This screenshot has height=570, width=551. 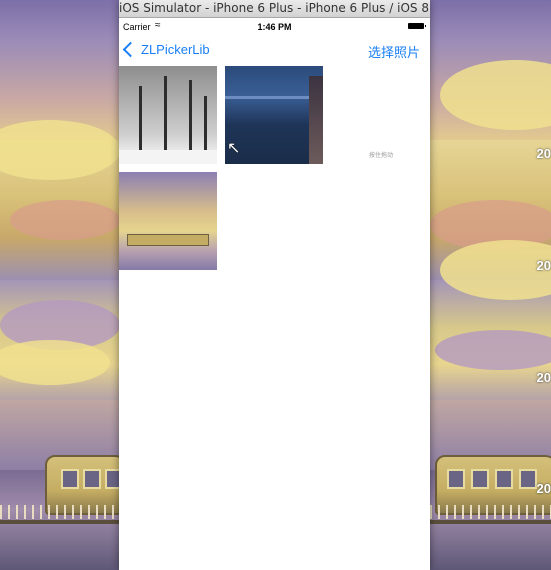 What do you see at coordinates (274, 51) in the screenshot?
I see `navigation-bar: ZLPickerLib 选择照片` at bounding box center [274, 51].